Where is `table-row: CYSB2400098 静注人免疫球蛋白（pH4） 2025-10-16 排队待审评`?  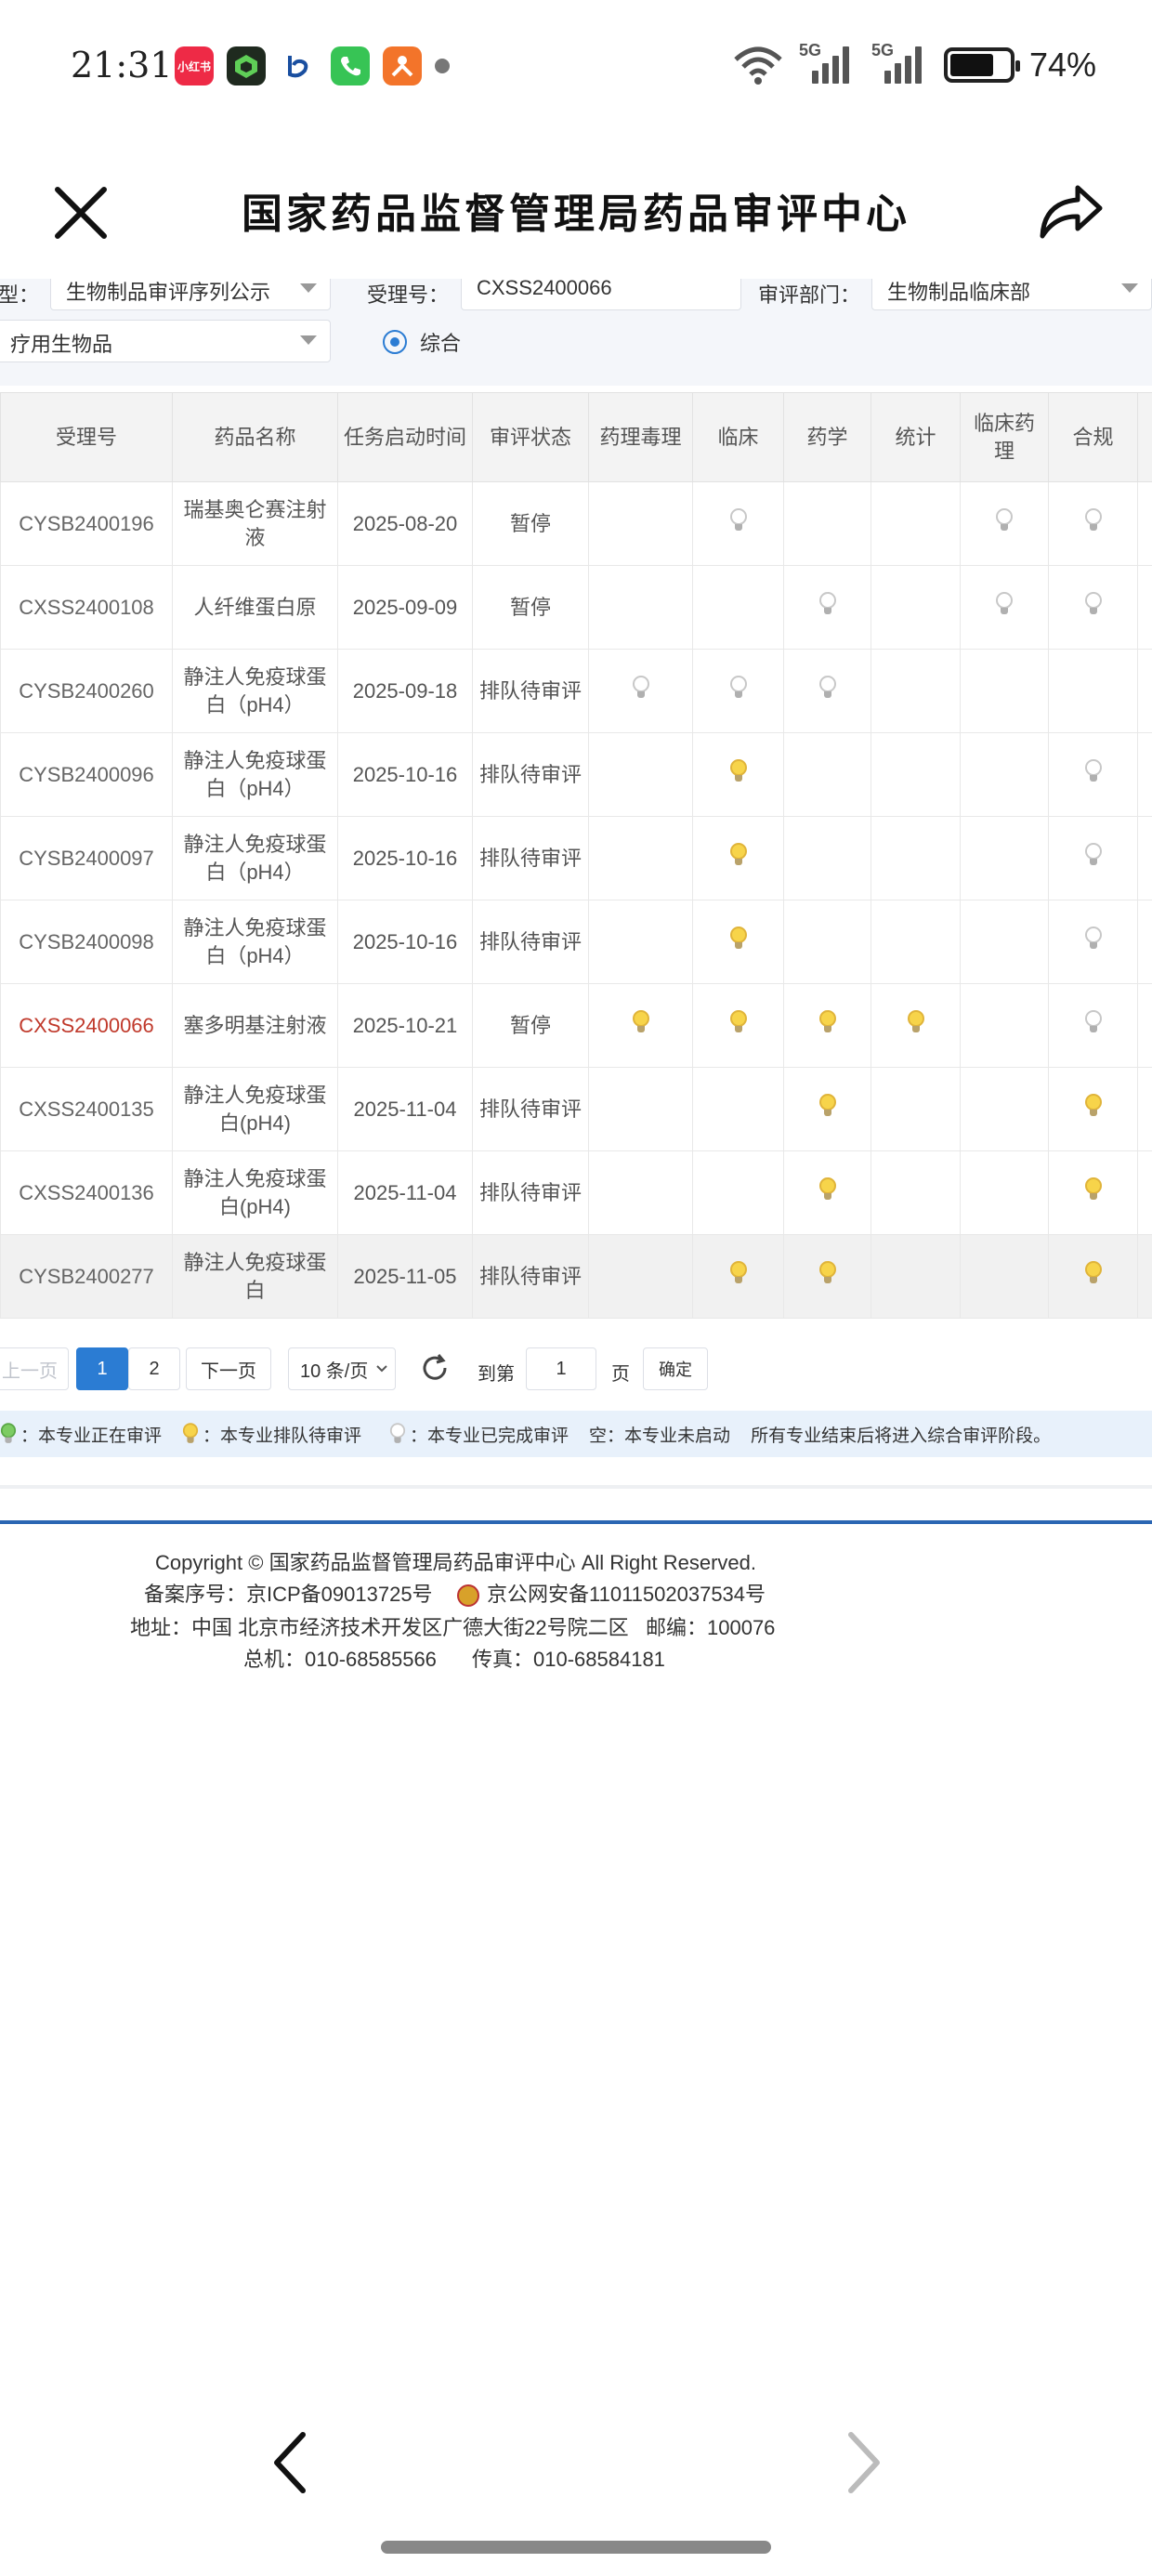 table-row: CYSB2400098 静注人免疫球蛋白（pH4） 2025-10-16 排队待审评 is located at coordinates (576, 942).